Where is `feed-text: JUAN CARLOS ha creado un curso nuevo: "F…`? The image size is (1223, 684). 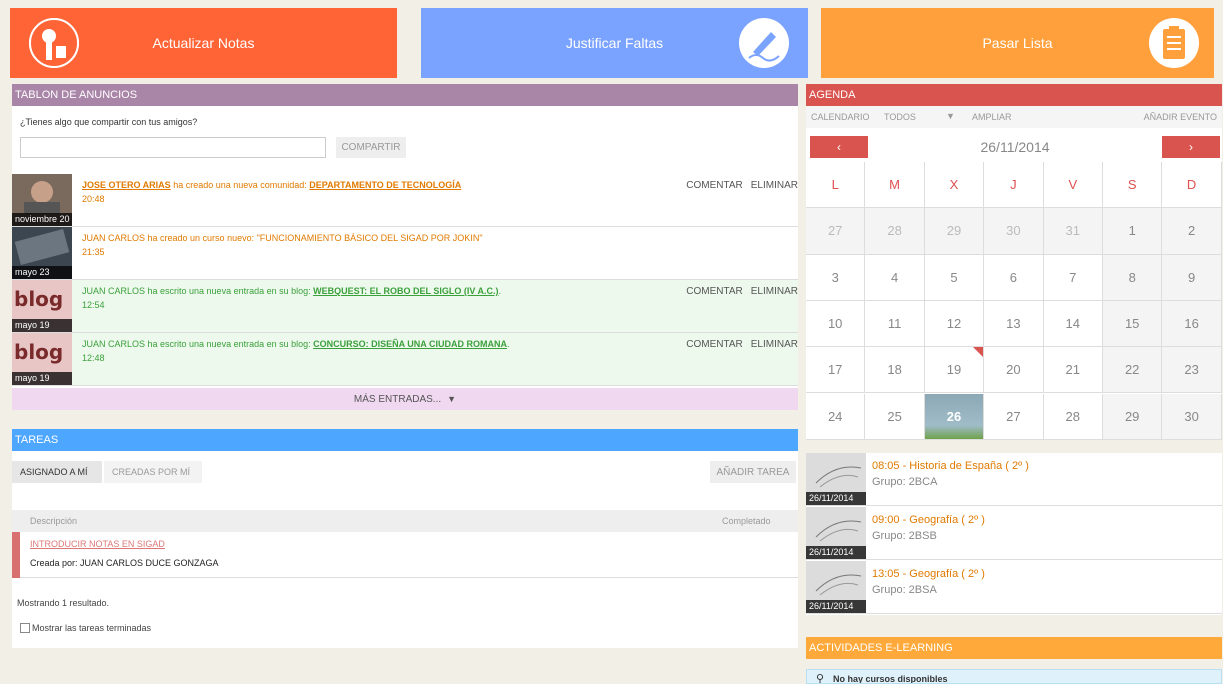
feed-text: JUAN CARLOS ha creado un curso nuevo: "F… is located at coordinates (372, 245).